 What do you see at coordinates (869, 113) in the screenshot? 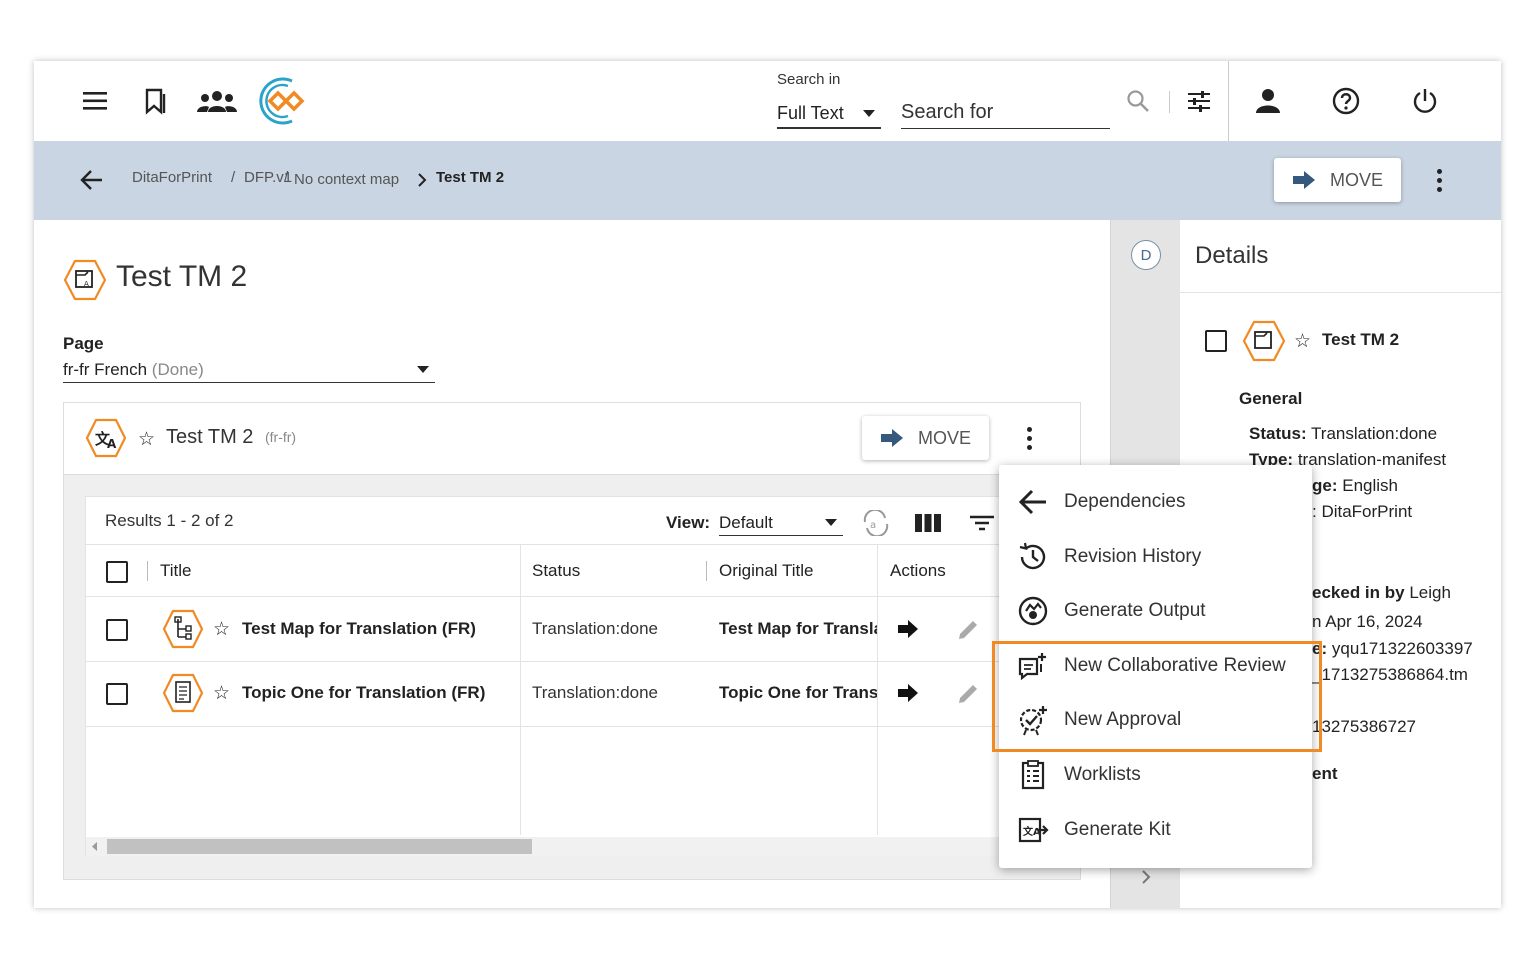
I see `caret-down-icon` at bounding box center [869, 113].